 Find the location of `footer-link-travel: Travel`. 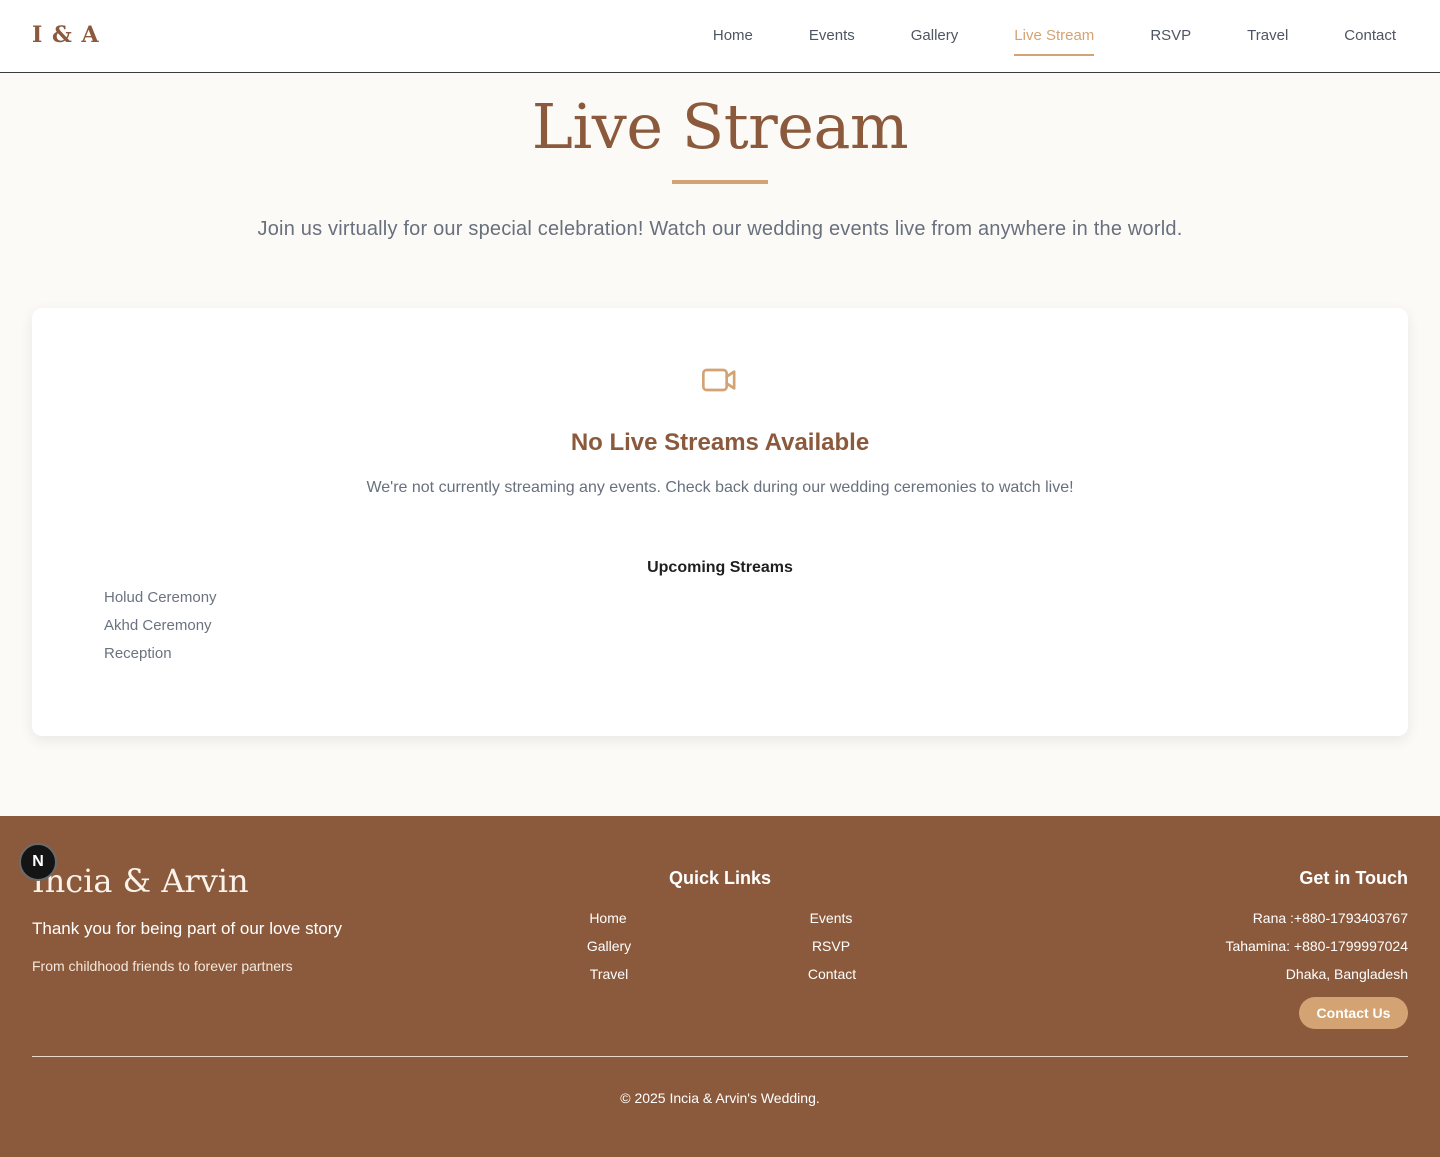

footer-link-travel: Travel is located at coordinates (609, 974).